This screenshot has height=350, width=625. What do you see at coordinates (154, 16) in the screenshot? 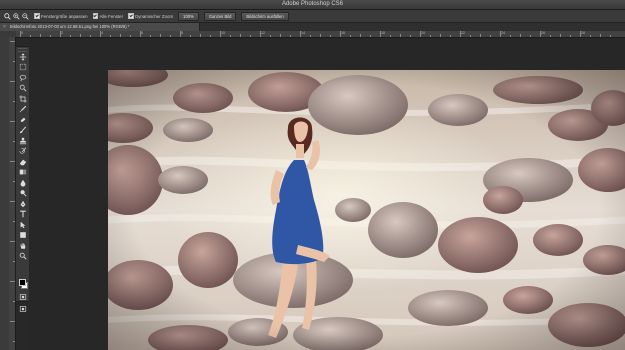
I see `checkbox-label: Dynamischer Zoom` at bounding box center [154, 16].